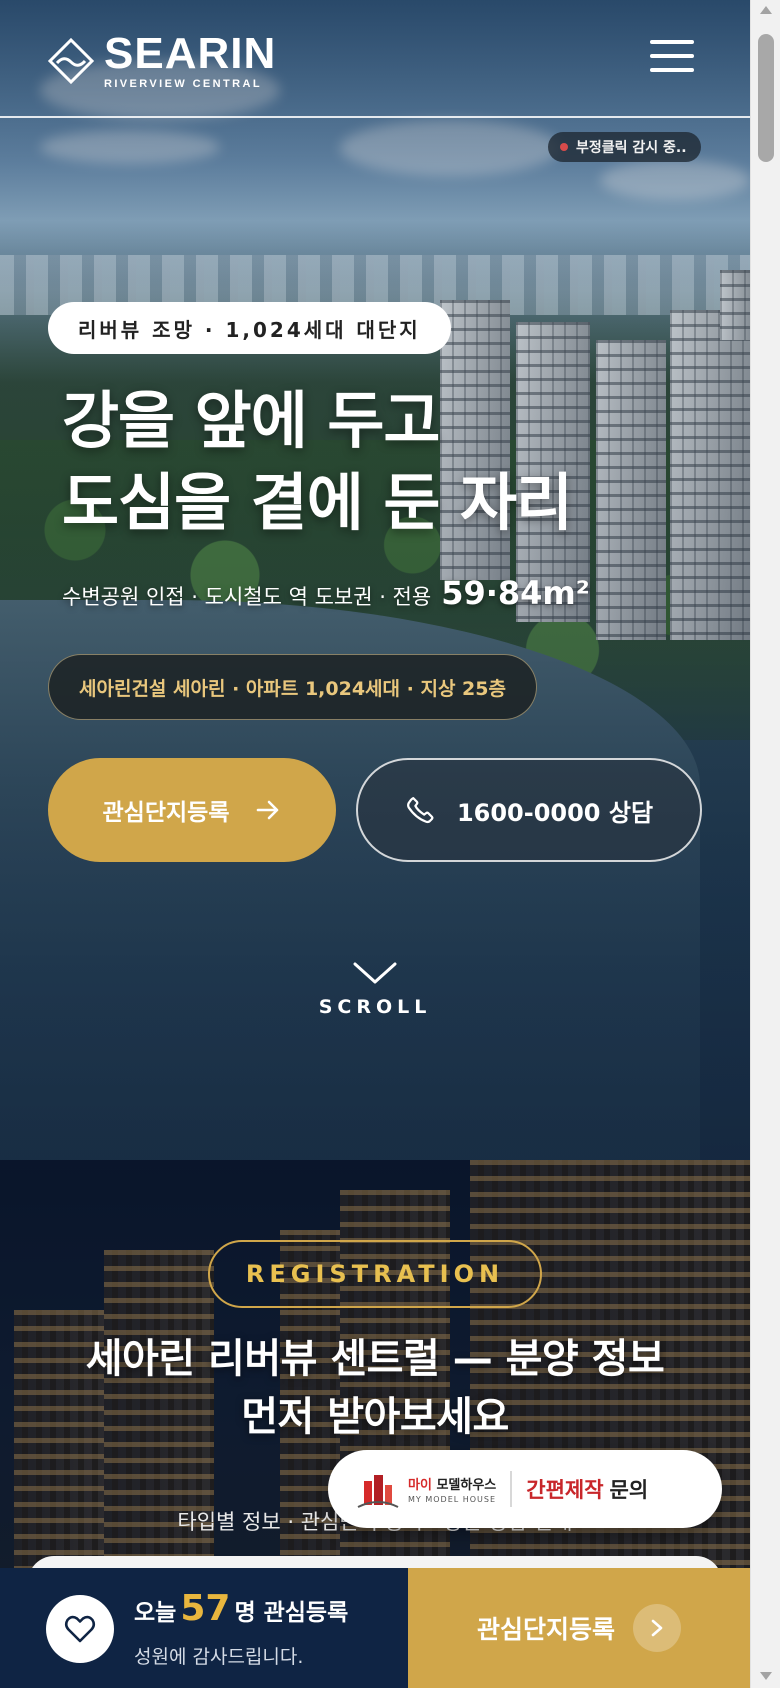 The width and height of the screenshot is (780, 1688). What do you see at coordinates (71, 61) in the screenshot?
I see `logo-mark-icon` at bounding box center [71, 61].